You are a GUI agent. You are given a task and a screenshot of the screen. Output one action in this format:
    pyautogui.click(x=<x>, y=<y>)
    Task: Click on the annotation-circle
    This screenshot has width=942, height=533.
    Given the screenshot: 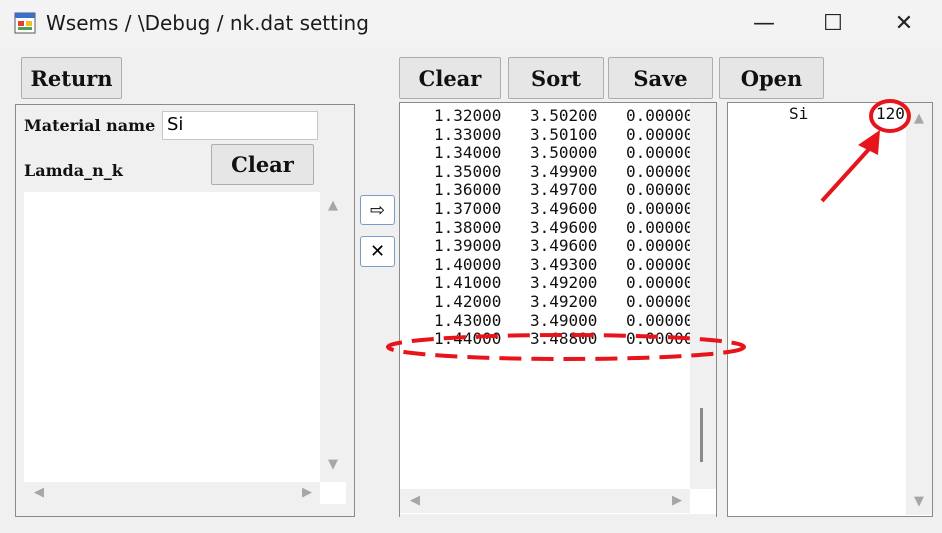 What is the action you would take?
    pyautogui.click(x=890, y=116)
    